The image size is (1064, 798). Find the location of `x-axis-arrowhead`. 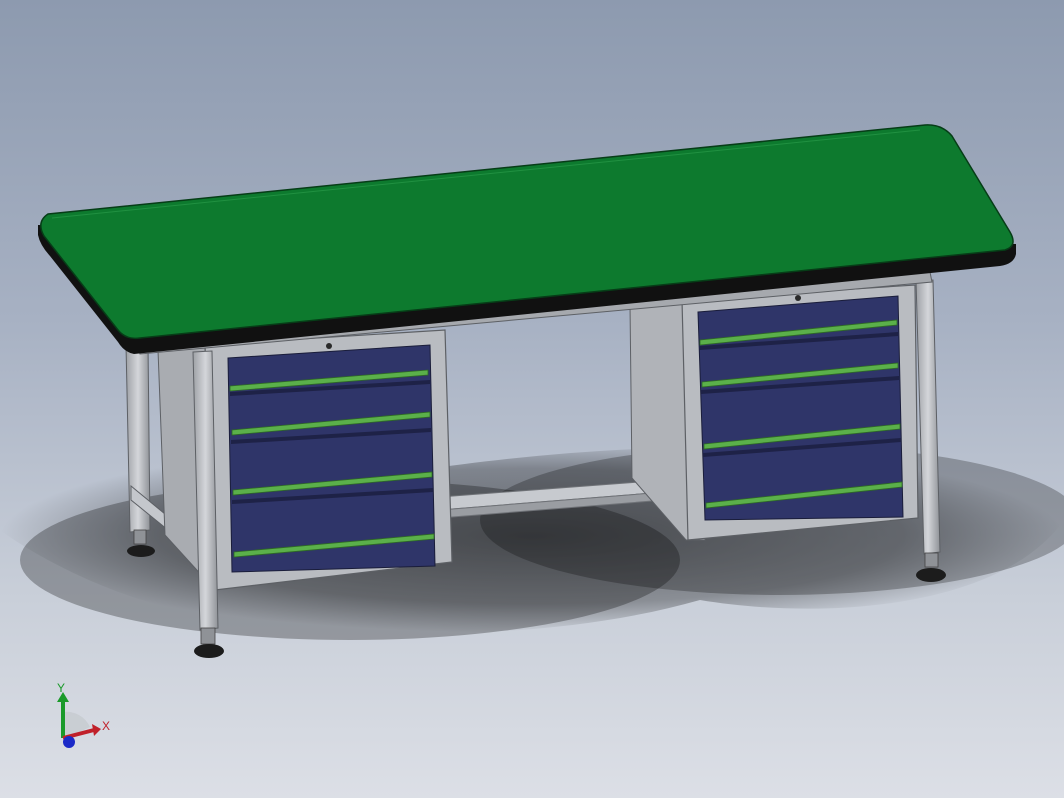

x-axis-arrowhead is located at coordinates (96, 730).